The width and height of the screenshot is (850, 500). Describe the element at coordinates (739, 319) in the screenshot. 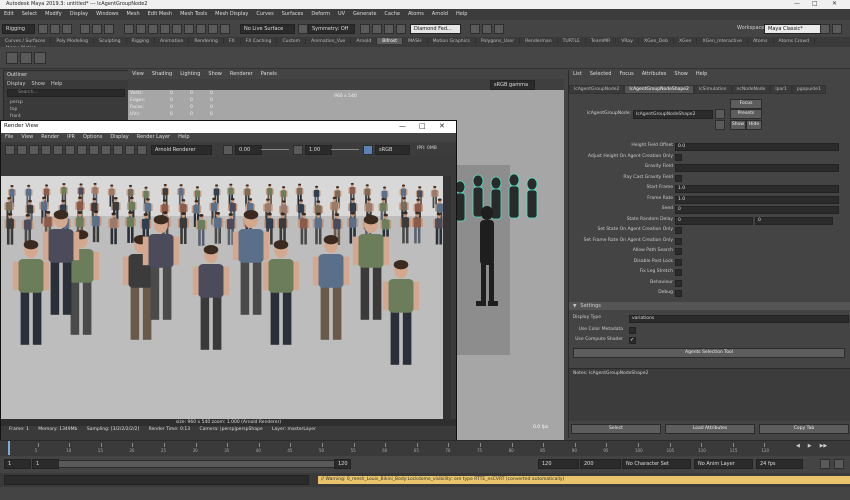

I see `display-type-dropdown: variations` at that location.